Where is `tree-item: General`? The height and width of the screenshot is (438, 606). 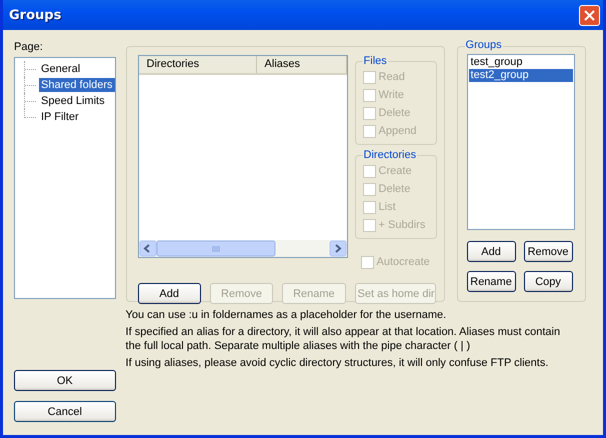 tree-item: General is located at coordinates (60, 69).